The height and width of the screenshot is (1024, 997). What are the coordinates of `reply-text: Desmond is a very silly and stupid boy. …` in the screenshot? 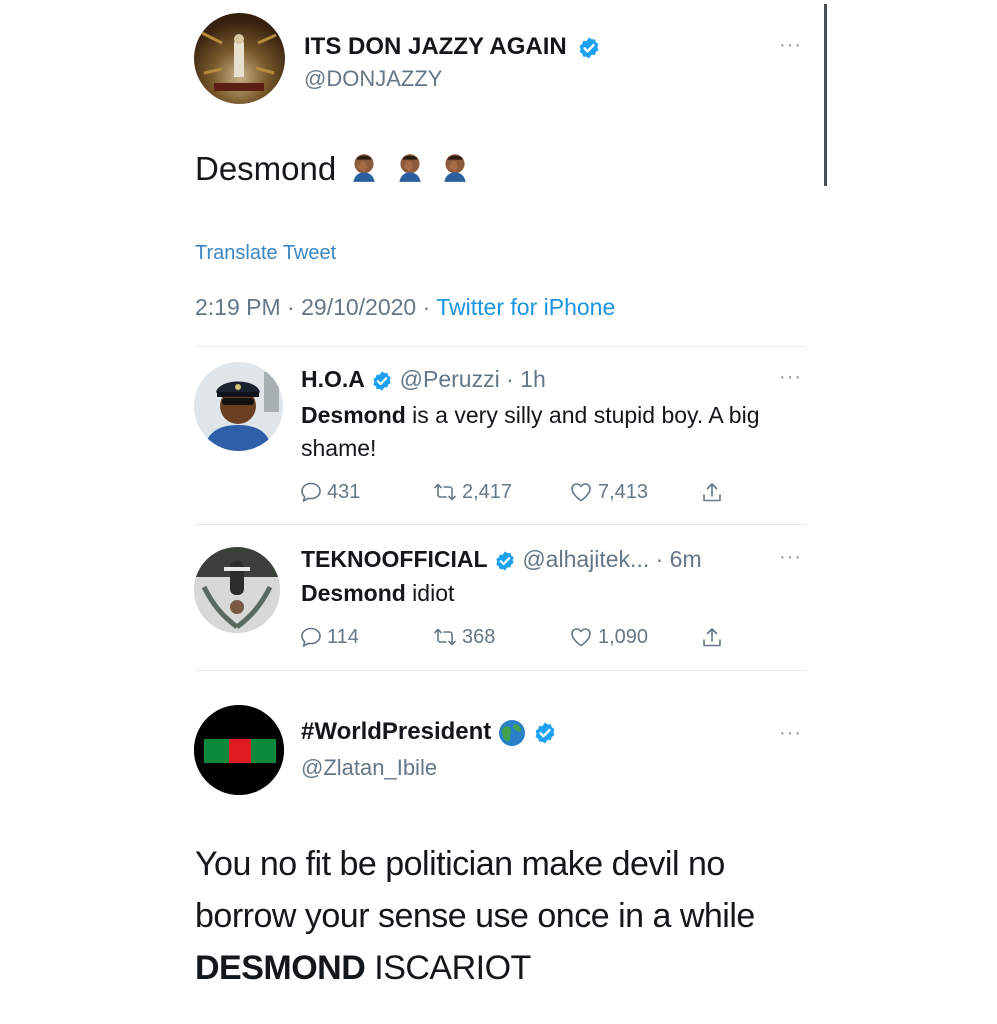 It's located at (556, 432).